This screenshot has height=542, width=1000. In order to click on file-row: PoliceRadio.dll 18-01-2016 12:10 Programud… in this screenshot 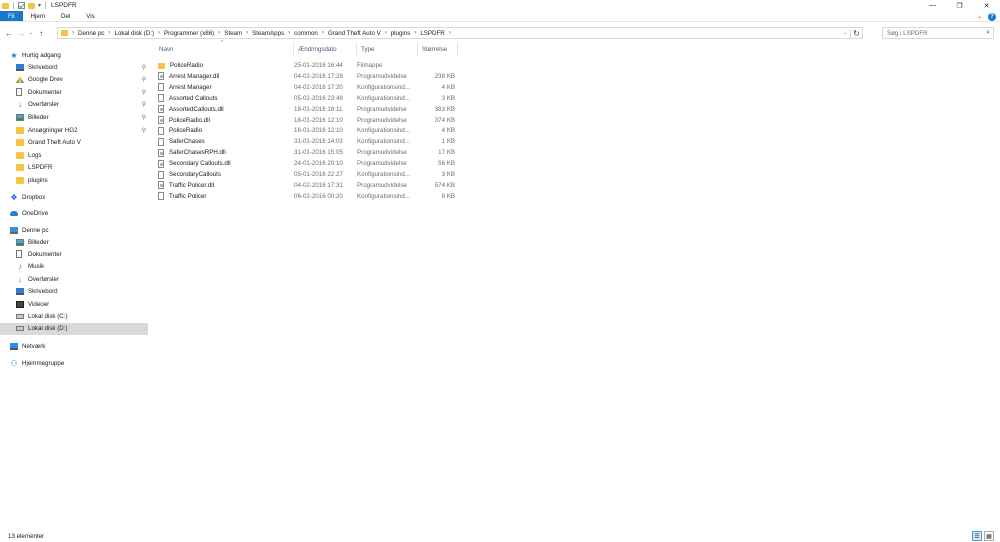, I will do `click(310, 120)`.